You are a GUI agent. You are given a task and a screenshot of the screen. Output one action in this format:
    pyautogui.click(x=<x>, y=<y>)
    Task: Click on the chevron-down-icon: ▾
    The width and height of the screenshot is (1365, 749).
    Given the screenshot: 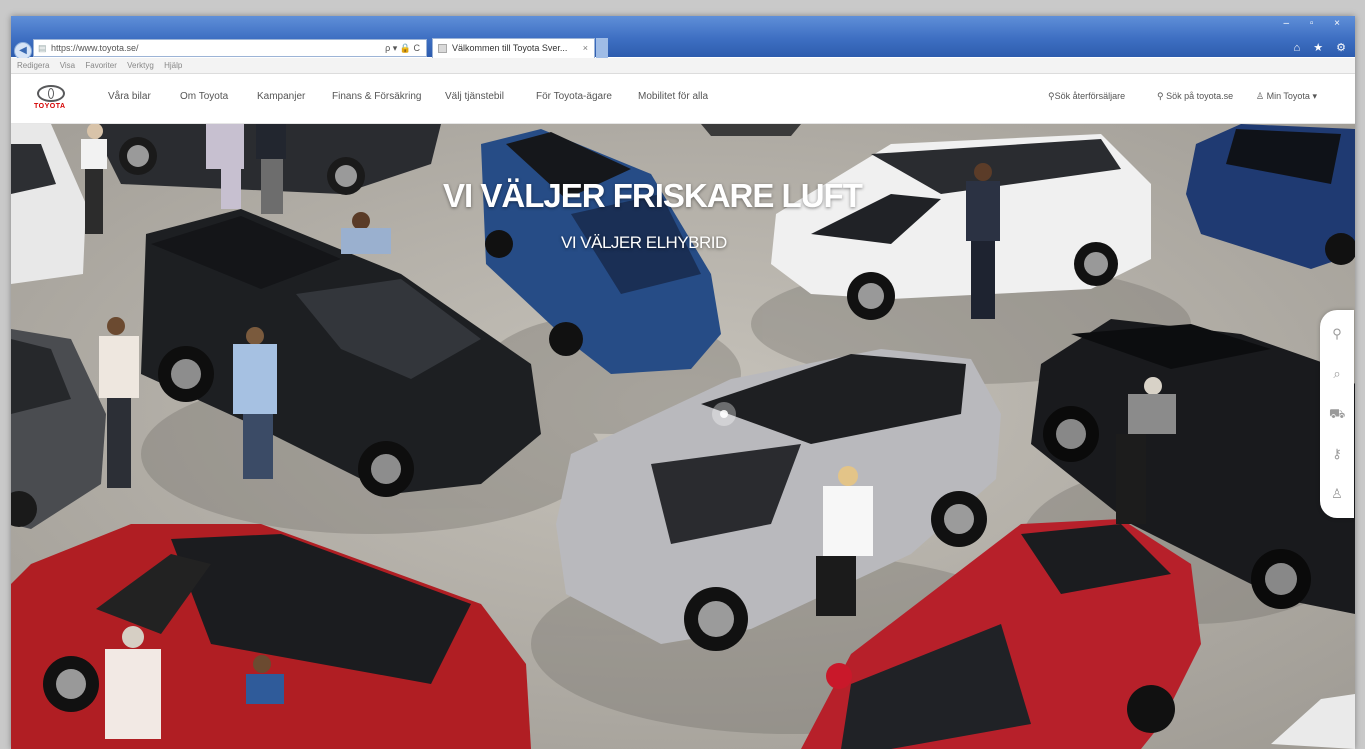 What is the action you would take?
    pyautogui.click(x=1313, y=96)
    